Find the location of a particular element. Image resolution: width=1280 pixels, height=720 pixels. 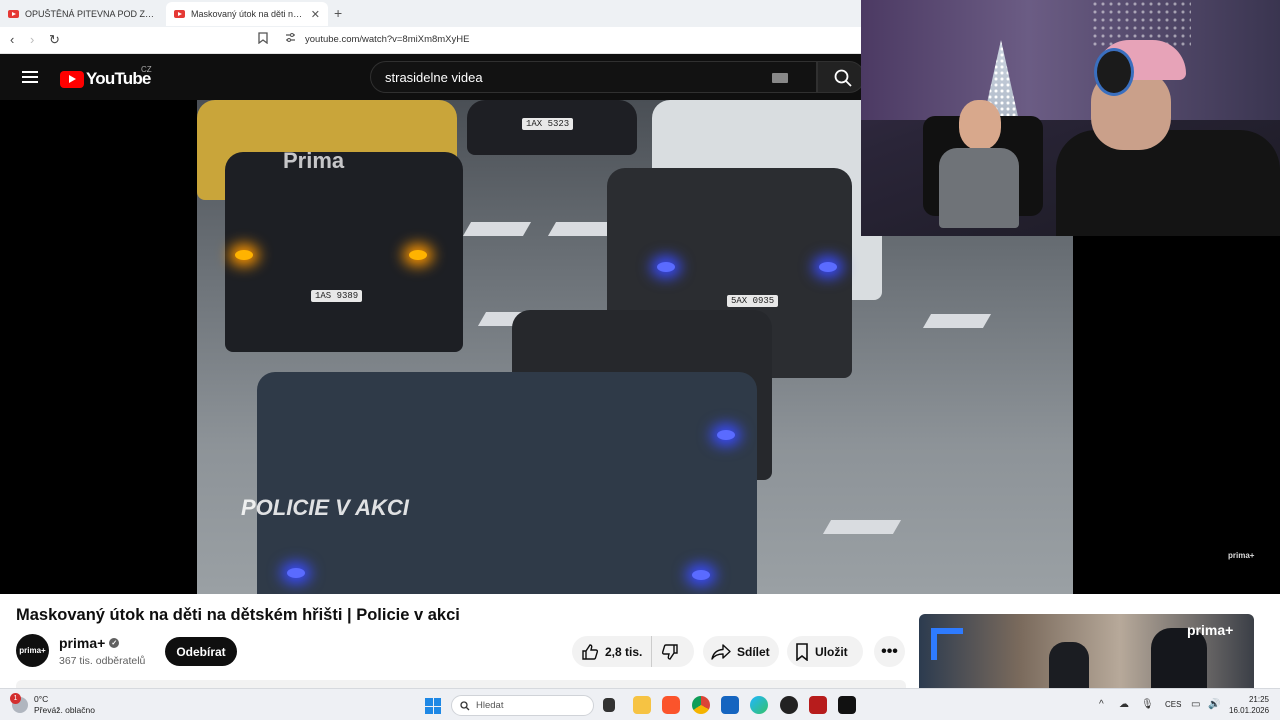

volume-icon: 🔊 is located at coordinates (1214, 704).